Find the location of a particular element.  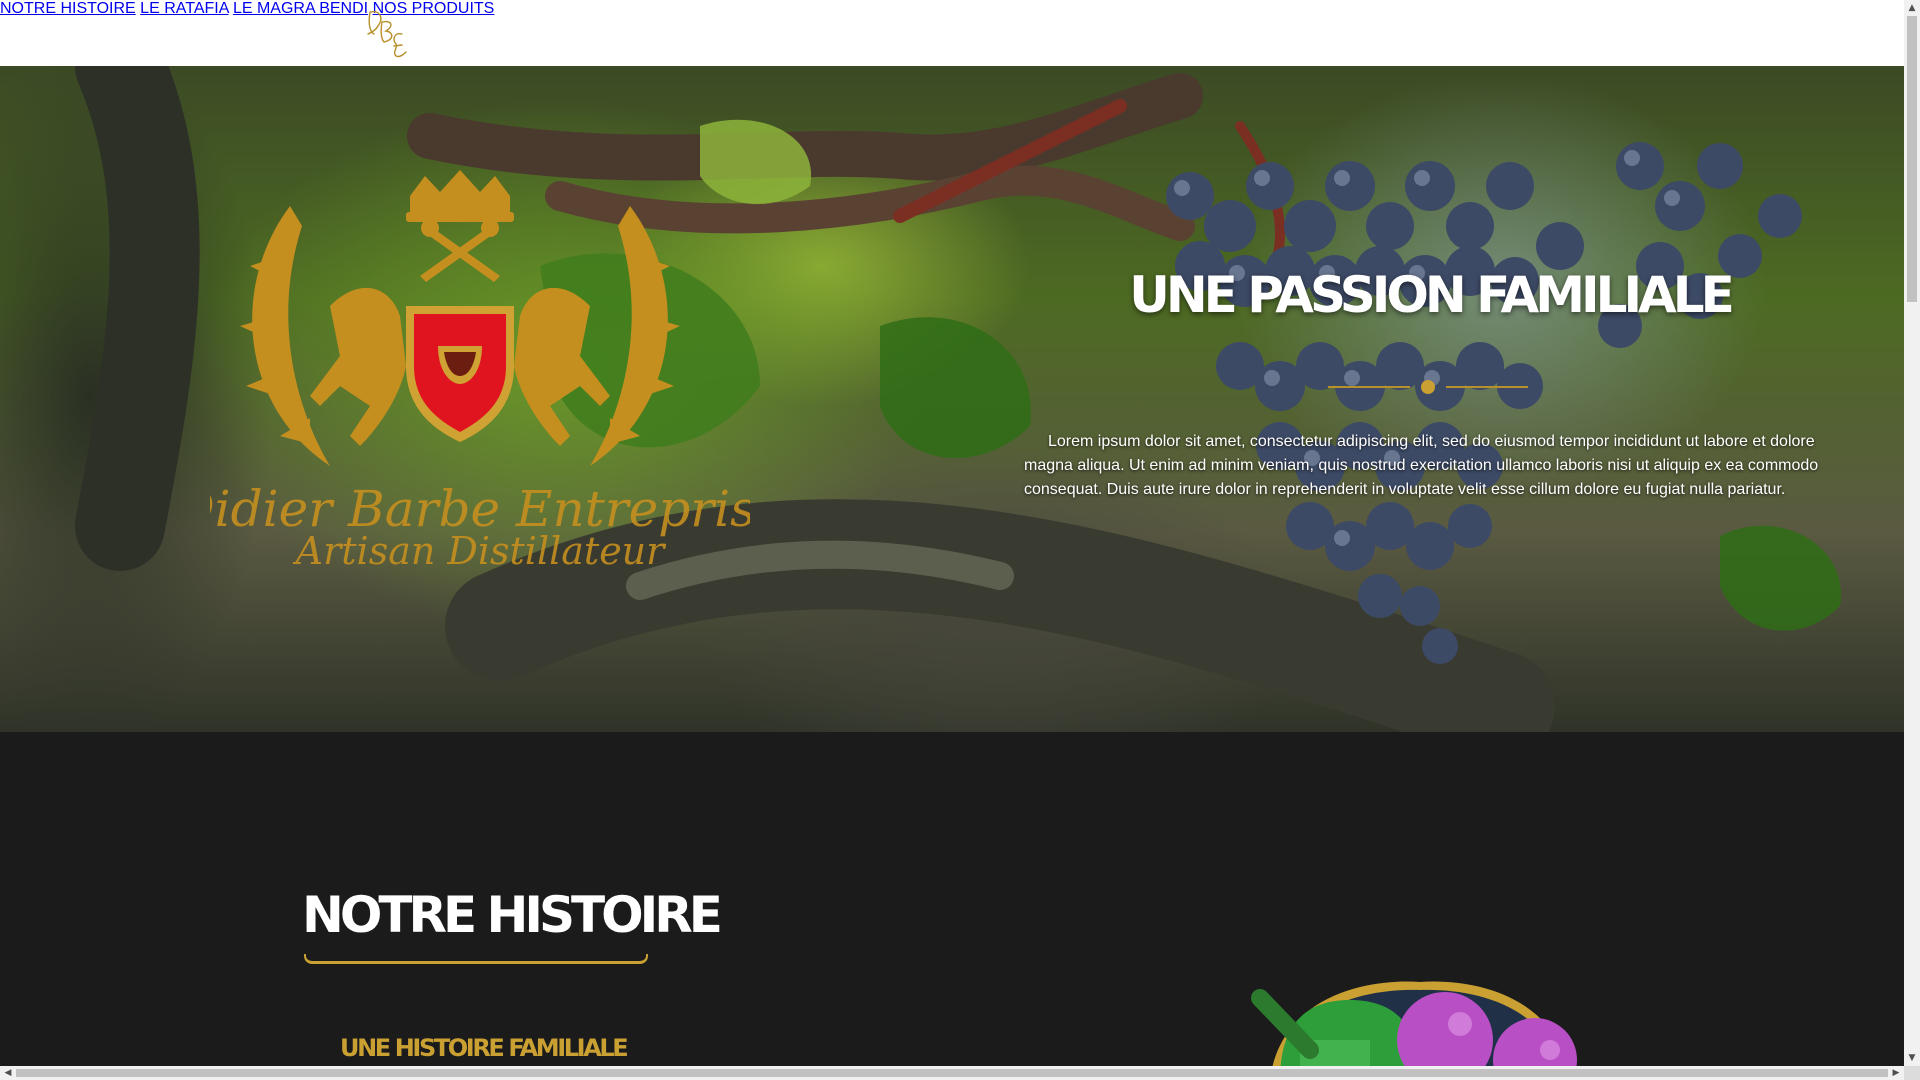

fruit-bowl-illustration is located at coordinates (1414, 1023).